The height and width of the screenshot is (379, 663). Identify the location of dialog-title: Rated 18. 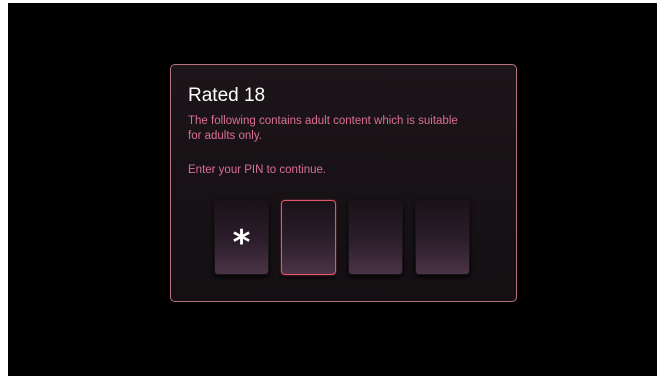
(227, 95).